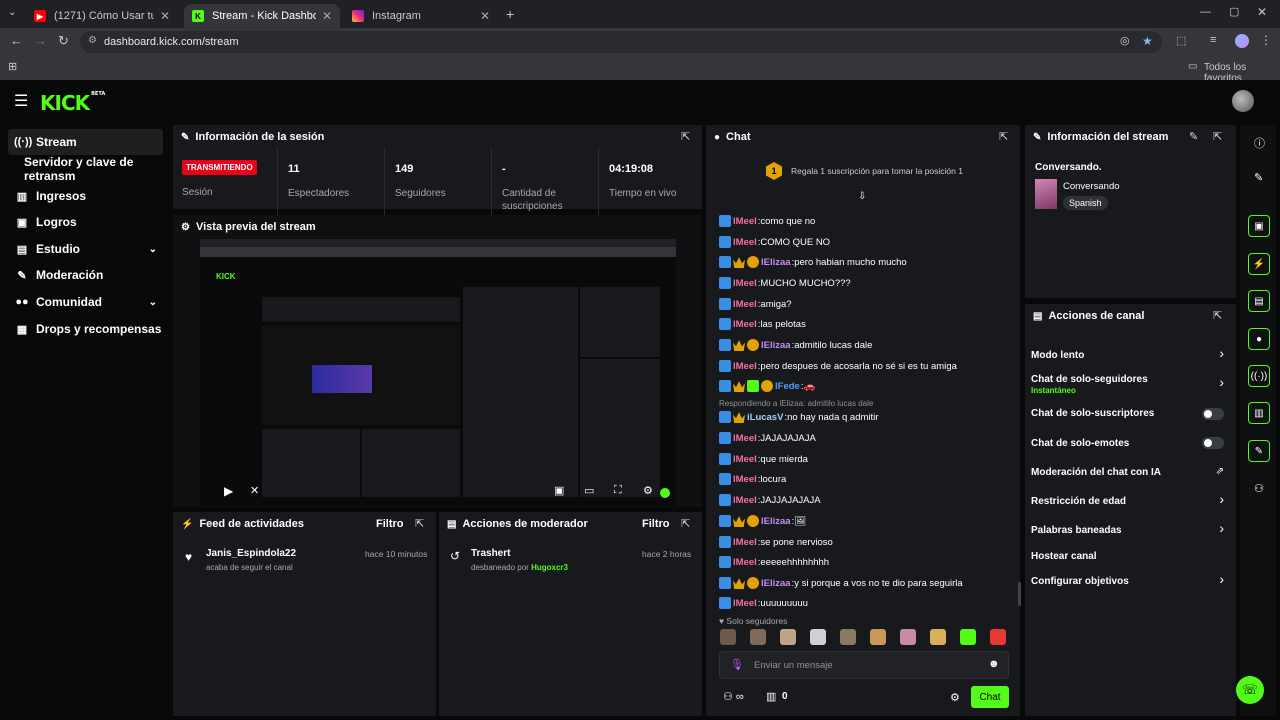 Image resolution: width=1280 pixels, height=720 pixels. I want to click on chat-bubble-icon: ●, so click(1259, 339).